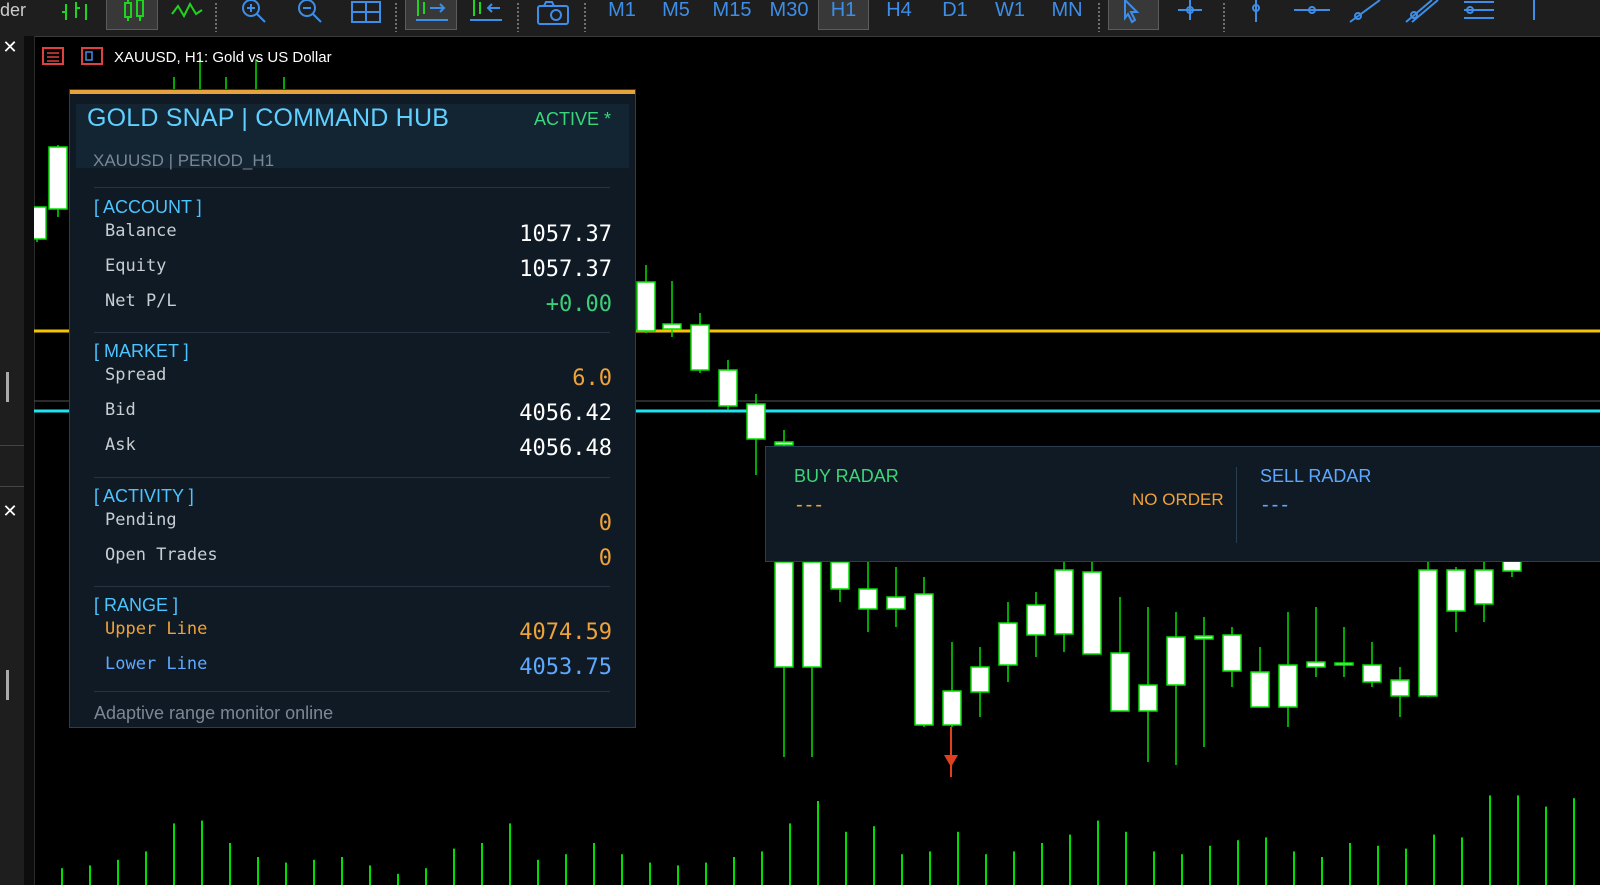 Image resolution: width=1600 pixels, height=885 pixels. Describe the element at coordinates (810, 505) in the screenshot. I see `buy-radar-value: ---` at that location.